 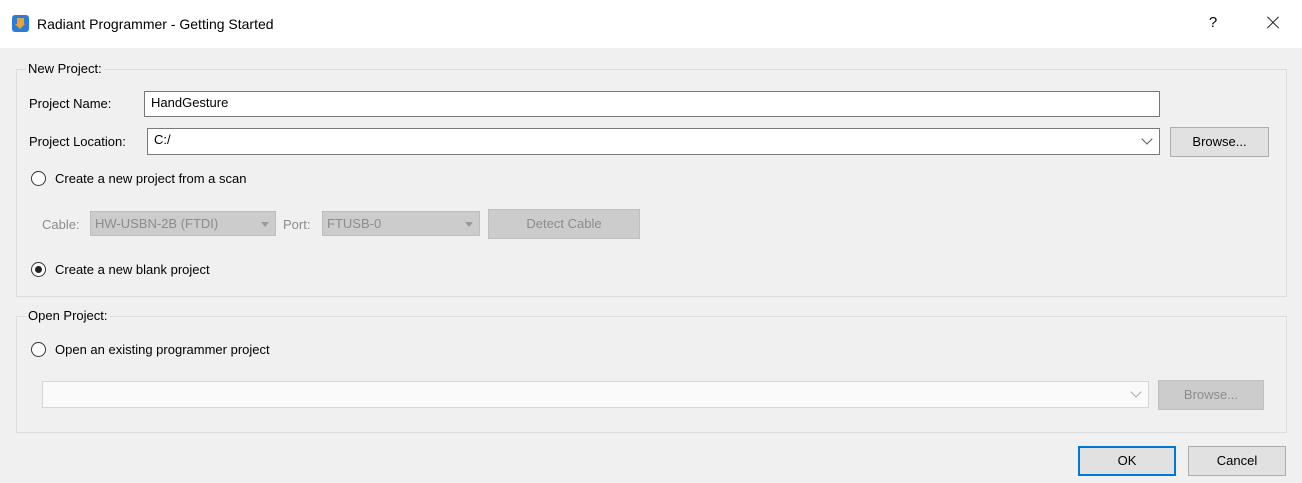 What do you see at coordinates (155, 24) in the screenshot?
I see `window-title: Radiant Programmer - Getting Started` at bounding box center [155, 24].